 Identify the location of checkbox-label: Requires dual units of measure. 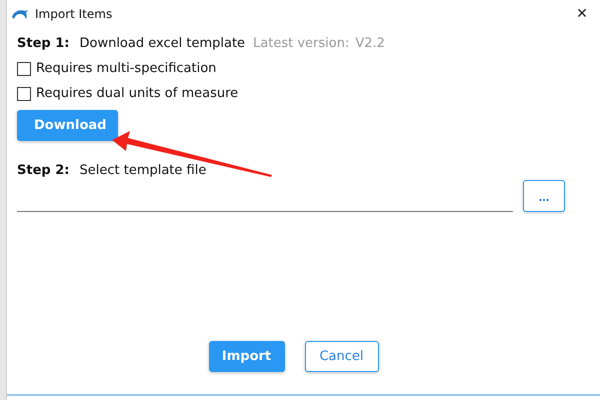
(137, 93).